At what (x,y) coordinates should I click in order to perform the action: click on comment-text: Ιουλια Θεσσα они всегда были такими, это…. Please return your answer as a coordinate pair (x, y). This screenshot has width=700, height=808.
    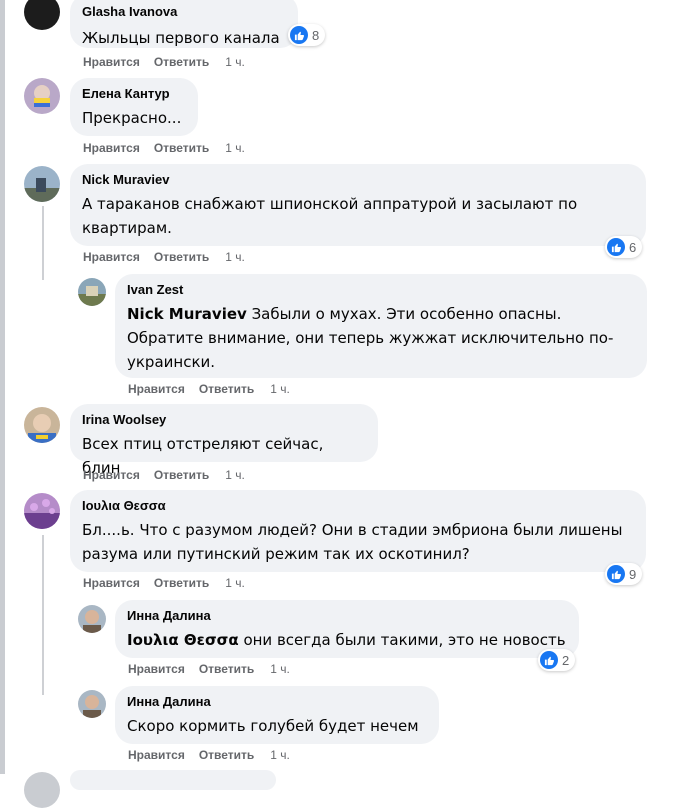
    Looking at the image, I should click on (347, 640).